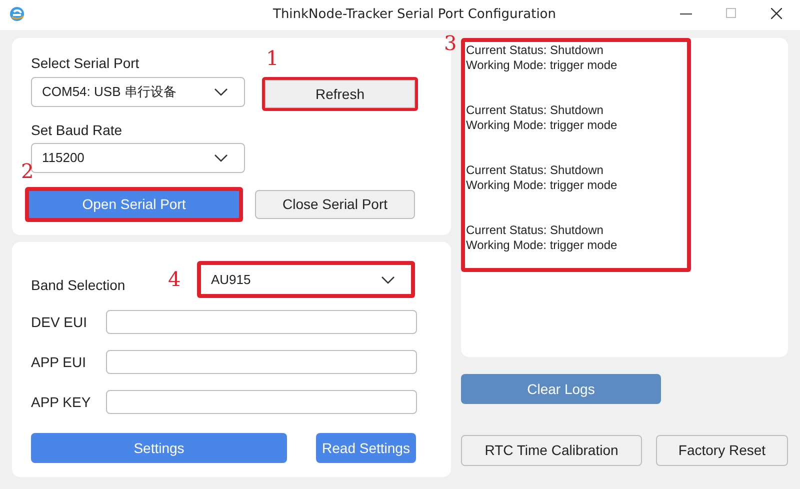 Image resolution: width=800 pixels, height=489 pixels. I want to click on close-serial-port-button: Close Serial Port, so click(335, 204).